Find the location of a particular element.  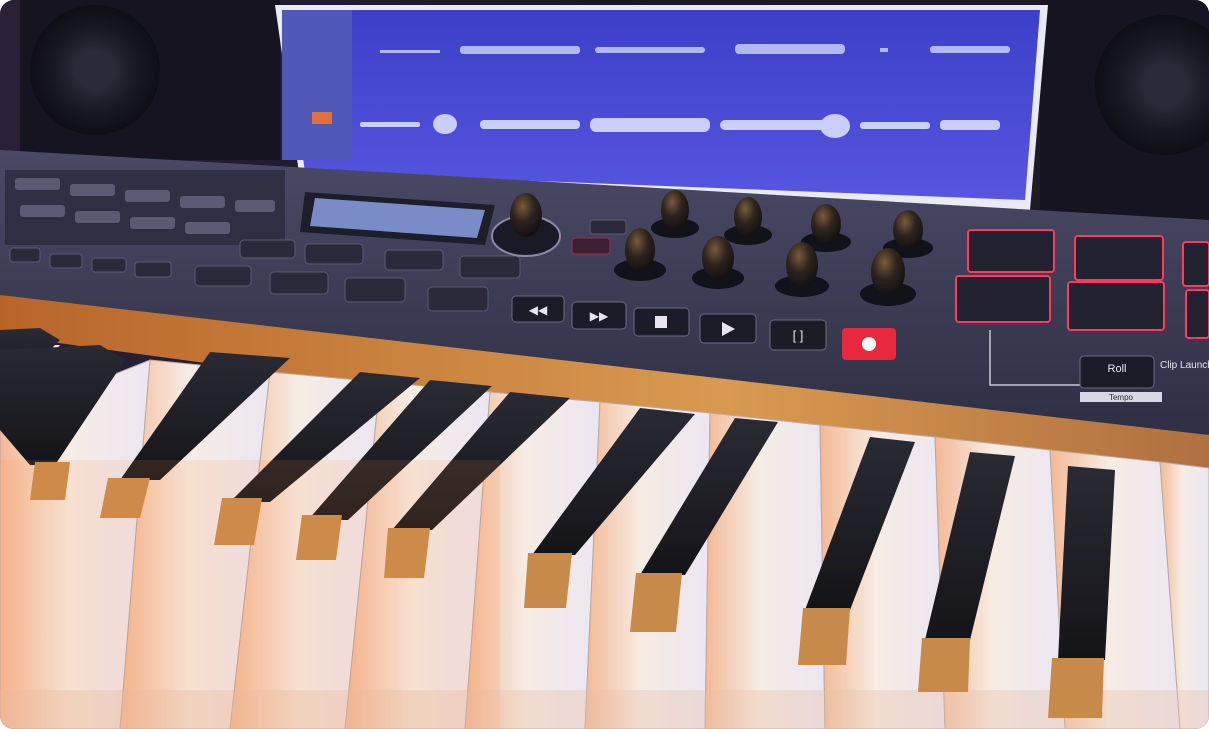

fast-forward-button: ▶▶ is located at coordinates (599, 315).